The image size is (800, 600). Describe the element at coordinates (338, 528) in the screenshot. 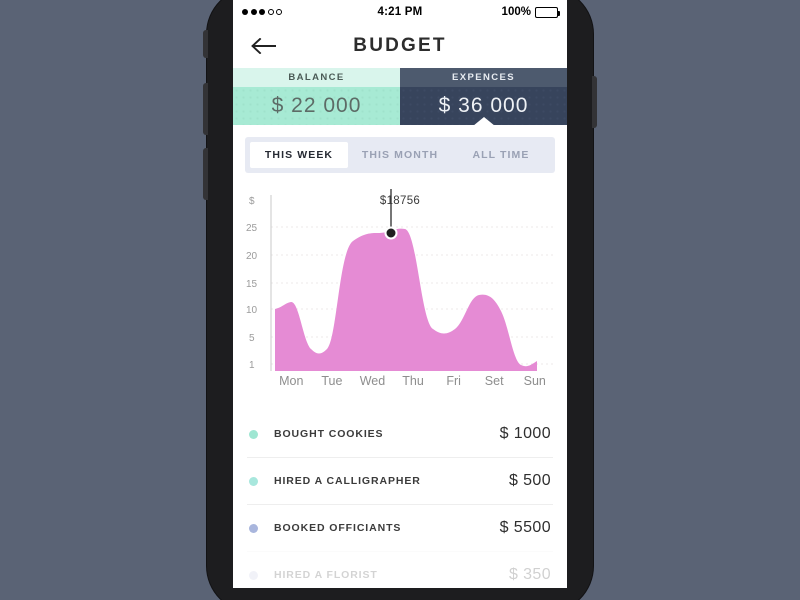

I see `transaction-title: BOOKED OFFICIANTS` at that location.